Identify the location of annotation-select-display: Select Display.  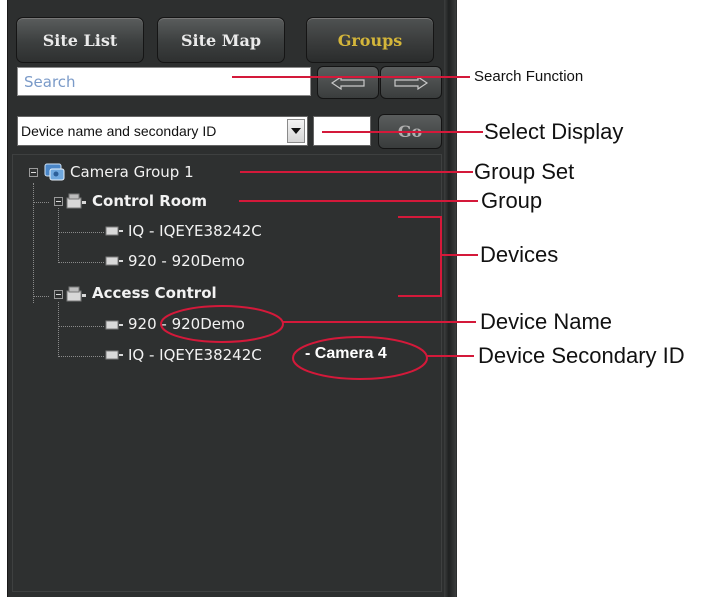
(554, 131).